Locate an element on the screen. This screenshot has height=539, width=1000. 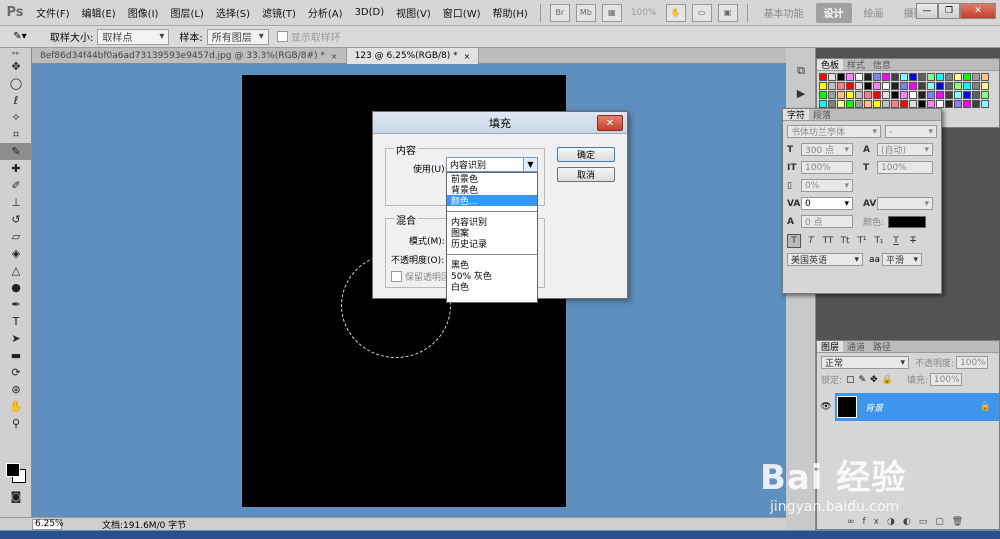
tracking-input: ▾ is located at coordinates (905, 203).